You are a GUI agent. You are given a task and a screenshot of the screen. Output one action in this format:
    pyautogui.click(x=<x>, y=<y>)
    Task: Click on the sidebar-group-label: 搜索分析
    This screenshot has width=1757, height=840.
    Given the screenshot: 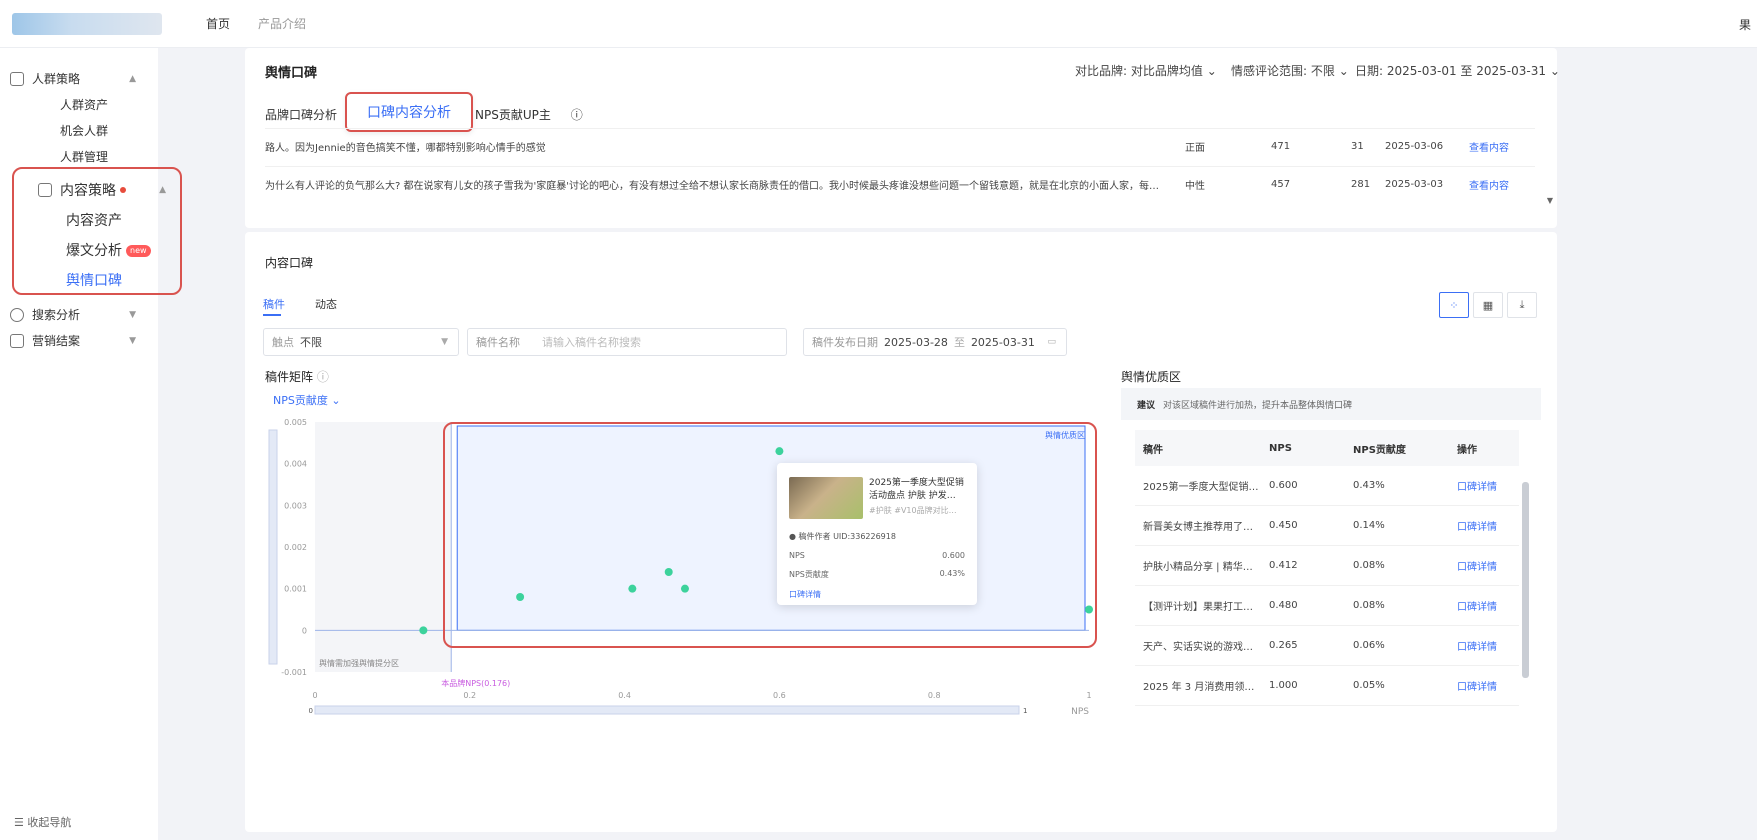 What is the action you would take?
    pyautogui.click(x=56, y=315)
    